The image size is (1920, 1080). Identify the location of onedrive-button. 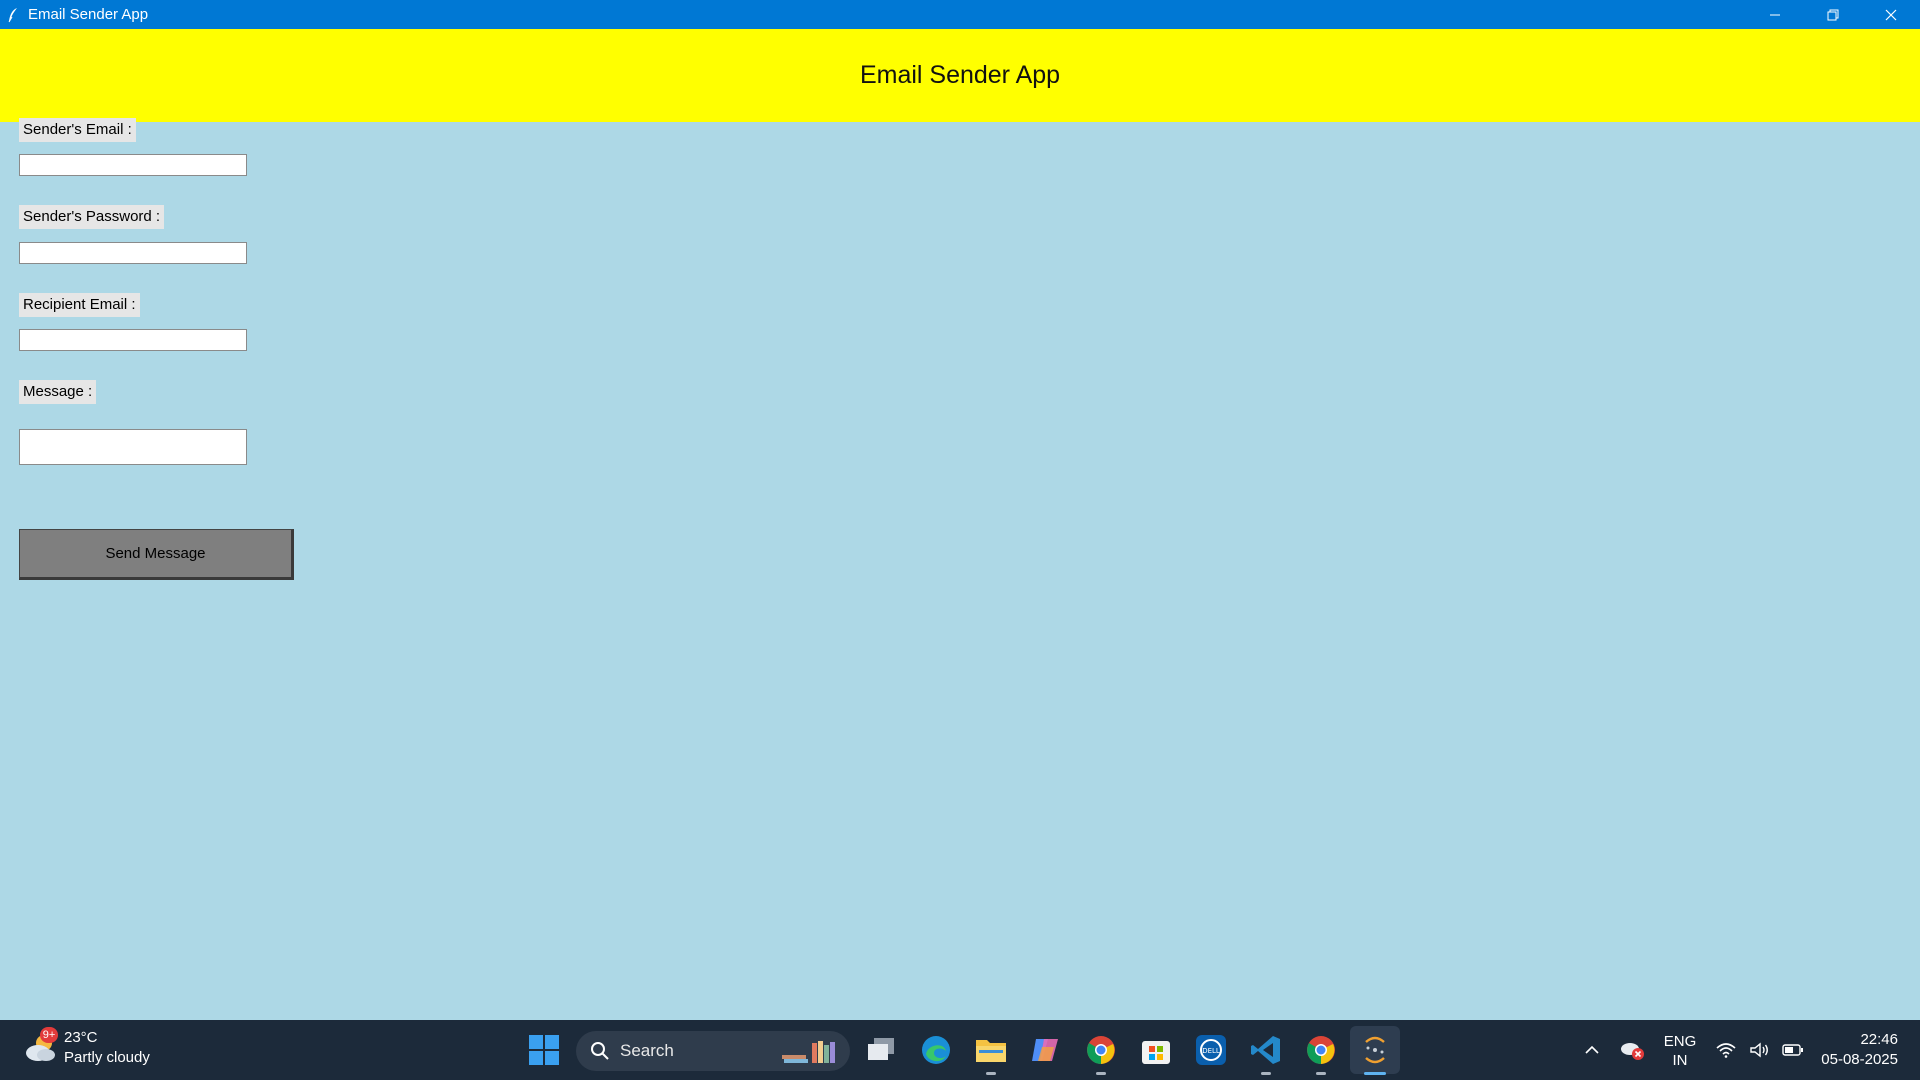
(1632, 1050).